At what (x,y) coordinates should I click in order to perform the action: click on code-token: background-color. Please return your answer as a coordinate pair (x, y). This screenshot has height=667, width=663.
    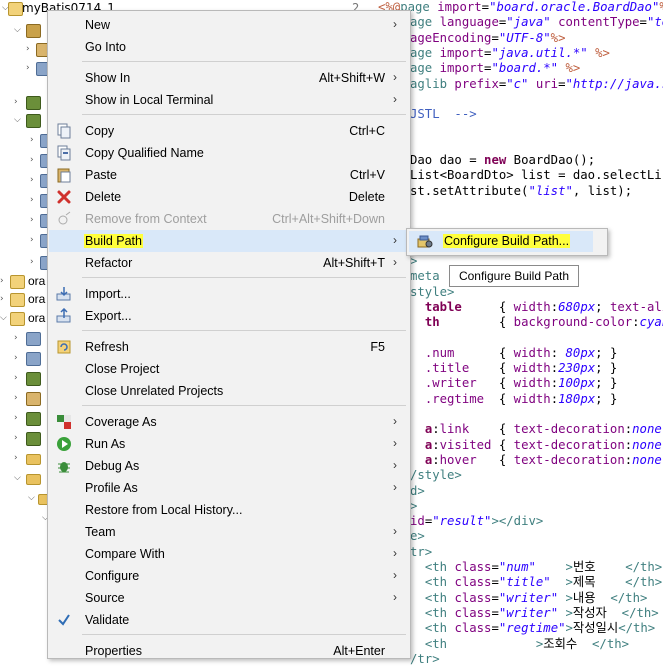
    Looking at the image, I should click on (573, 322).